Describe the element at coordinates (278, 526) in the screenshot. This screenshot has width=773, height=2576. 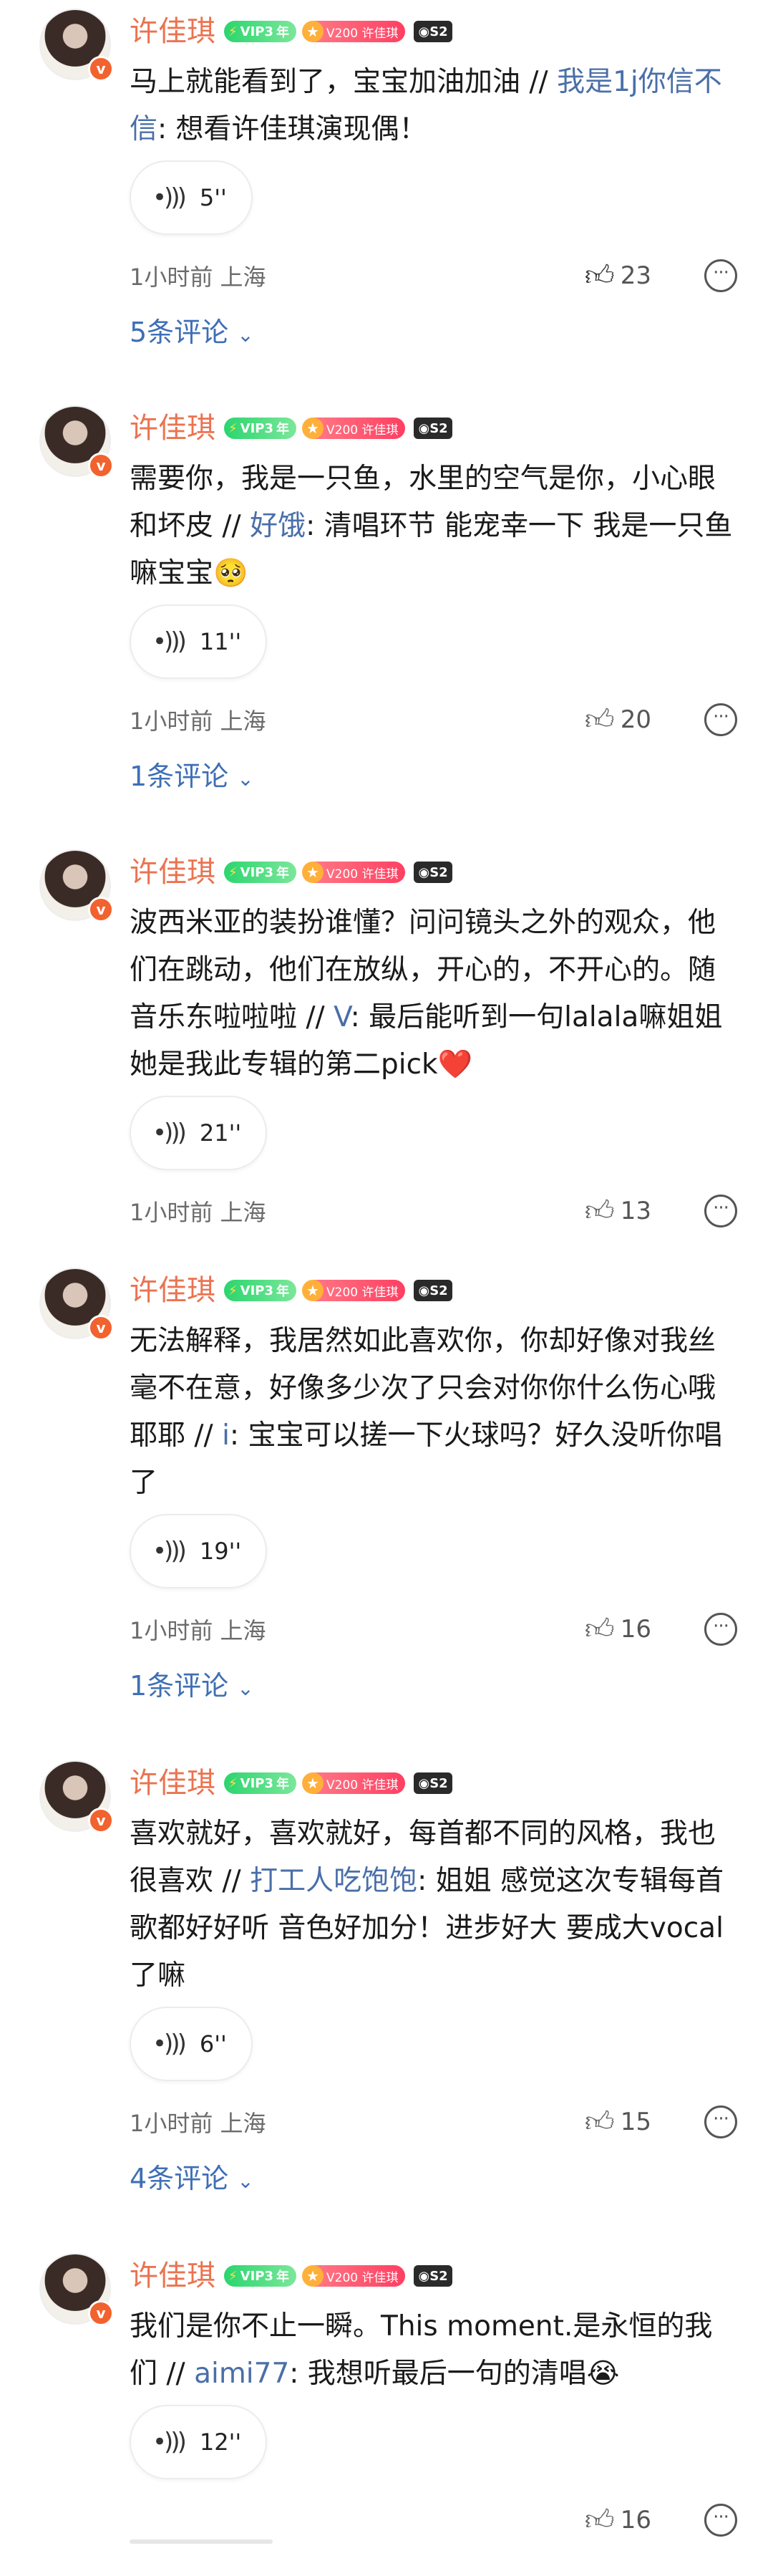
I see `mention-link: 好饿` at that location.